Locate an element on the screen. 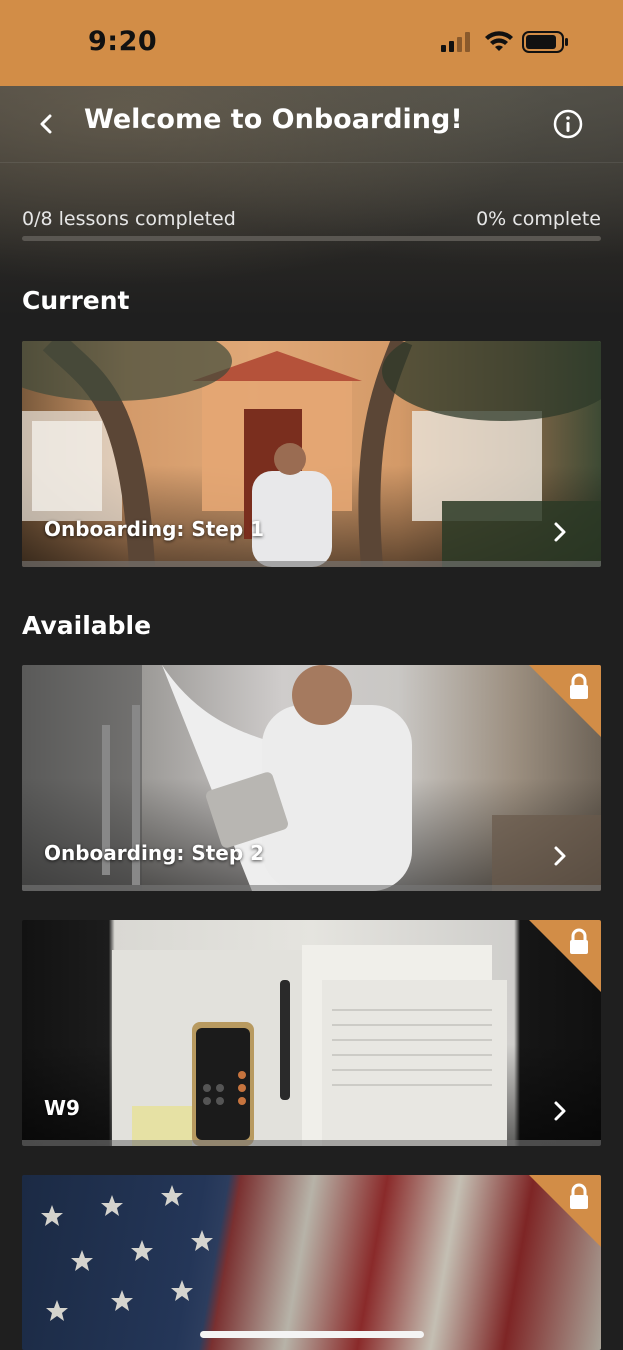 This screenshot has height=1350, width=623. card-title: W9 is located at coordinates (62, 1108).